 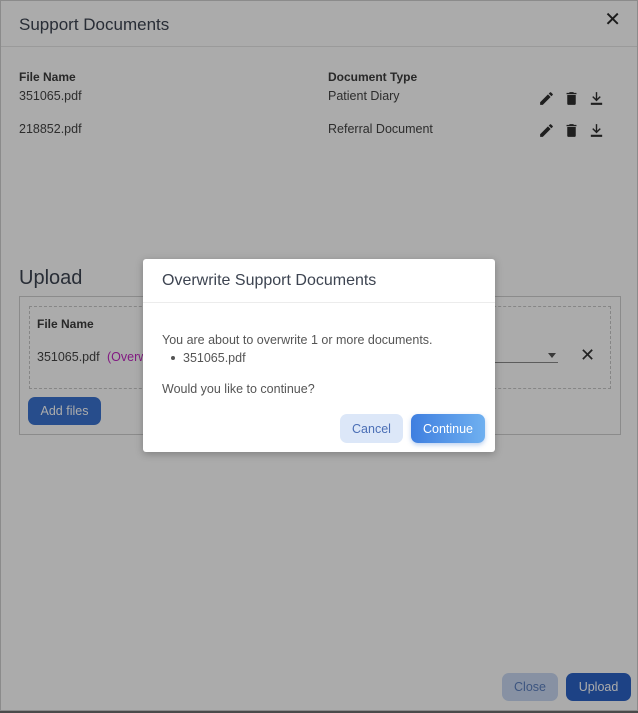 I want to click on modal-question: Would you like to continue?, so click(x=238, y=389).